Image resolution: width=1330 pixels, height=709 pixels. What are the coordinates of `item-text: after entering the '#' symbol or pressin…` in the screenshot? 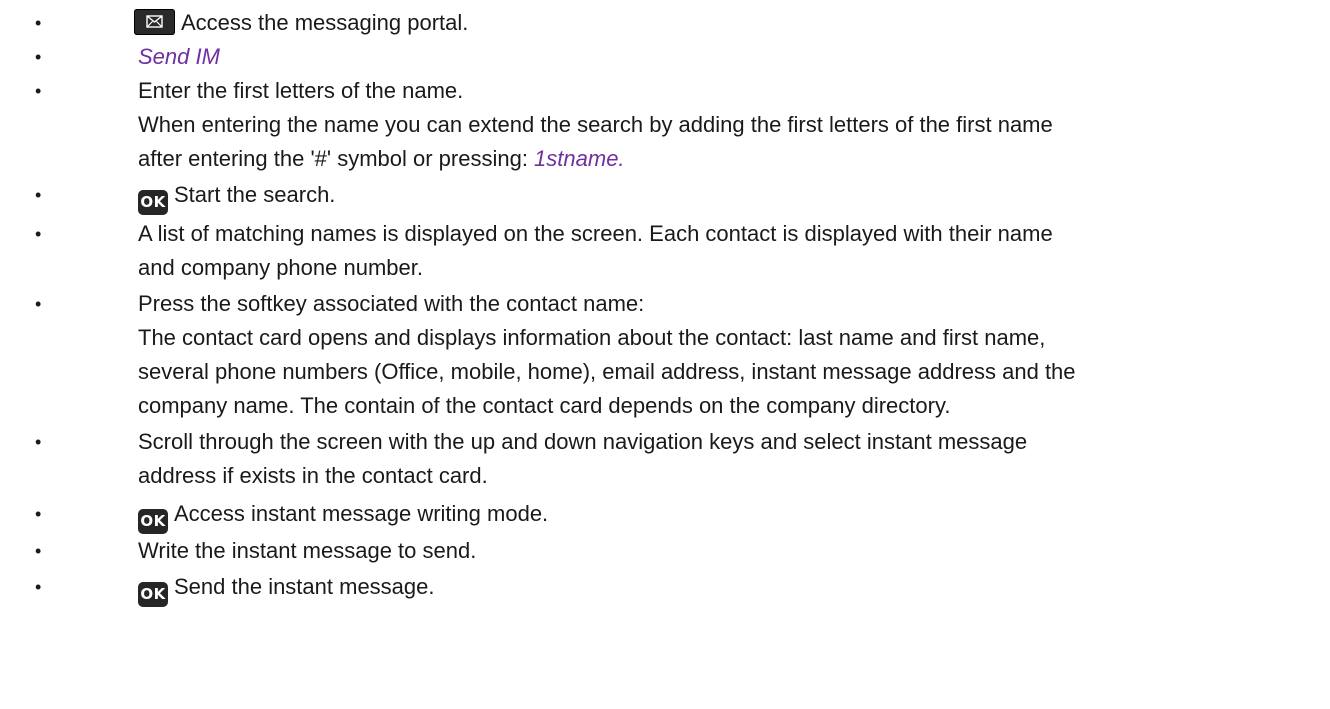 It's located at (336, 158).